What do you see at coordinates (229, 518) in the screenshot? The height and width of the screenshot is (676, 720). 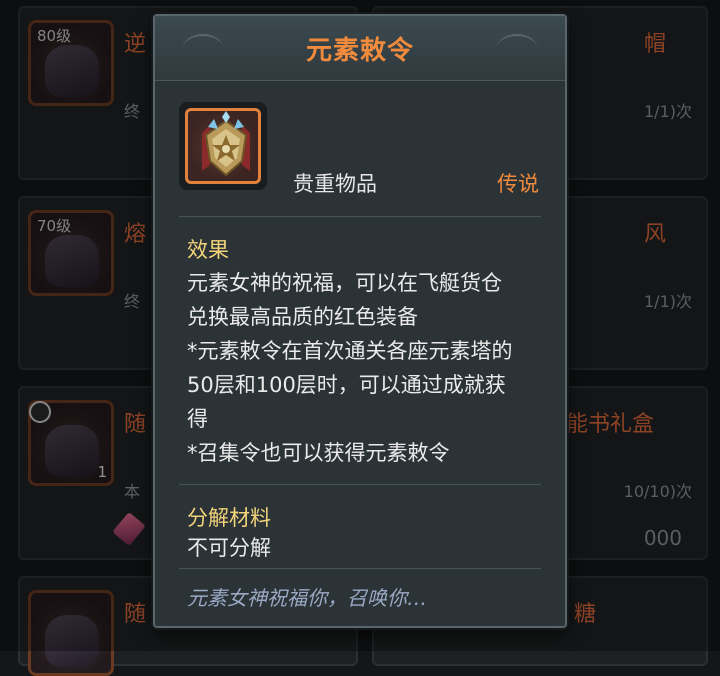 I see `decompose-heading: 分解材料` at bounding box center [229, 518].